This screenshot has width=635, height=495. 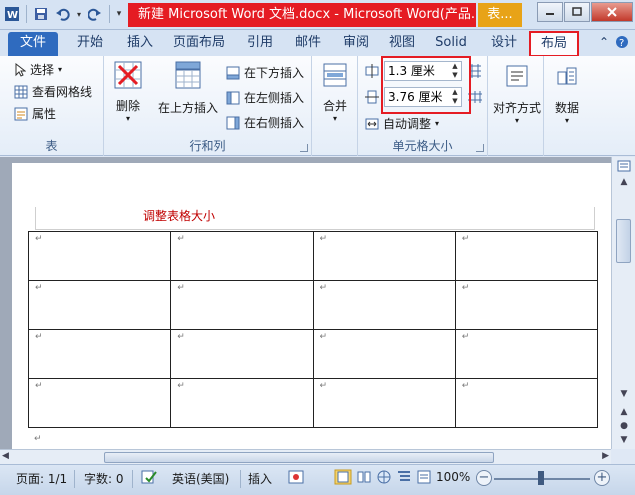 What do you see at coordinates (79, 14) in the screenshot?
I see `undo-dropdown-icon: ▾` at bounding box center [79, 14].